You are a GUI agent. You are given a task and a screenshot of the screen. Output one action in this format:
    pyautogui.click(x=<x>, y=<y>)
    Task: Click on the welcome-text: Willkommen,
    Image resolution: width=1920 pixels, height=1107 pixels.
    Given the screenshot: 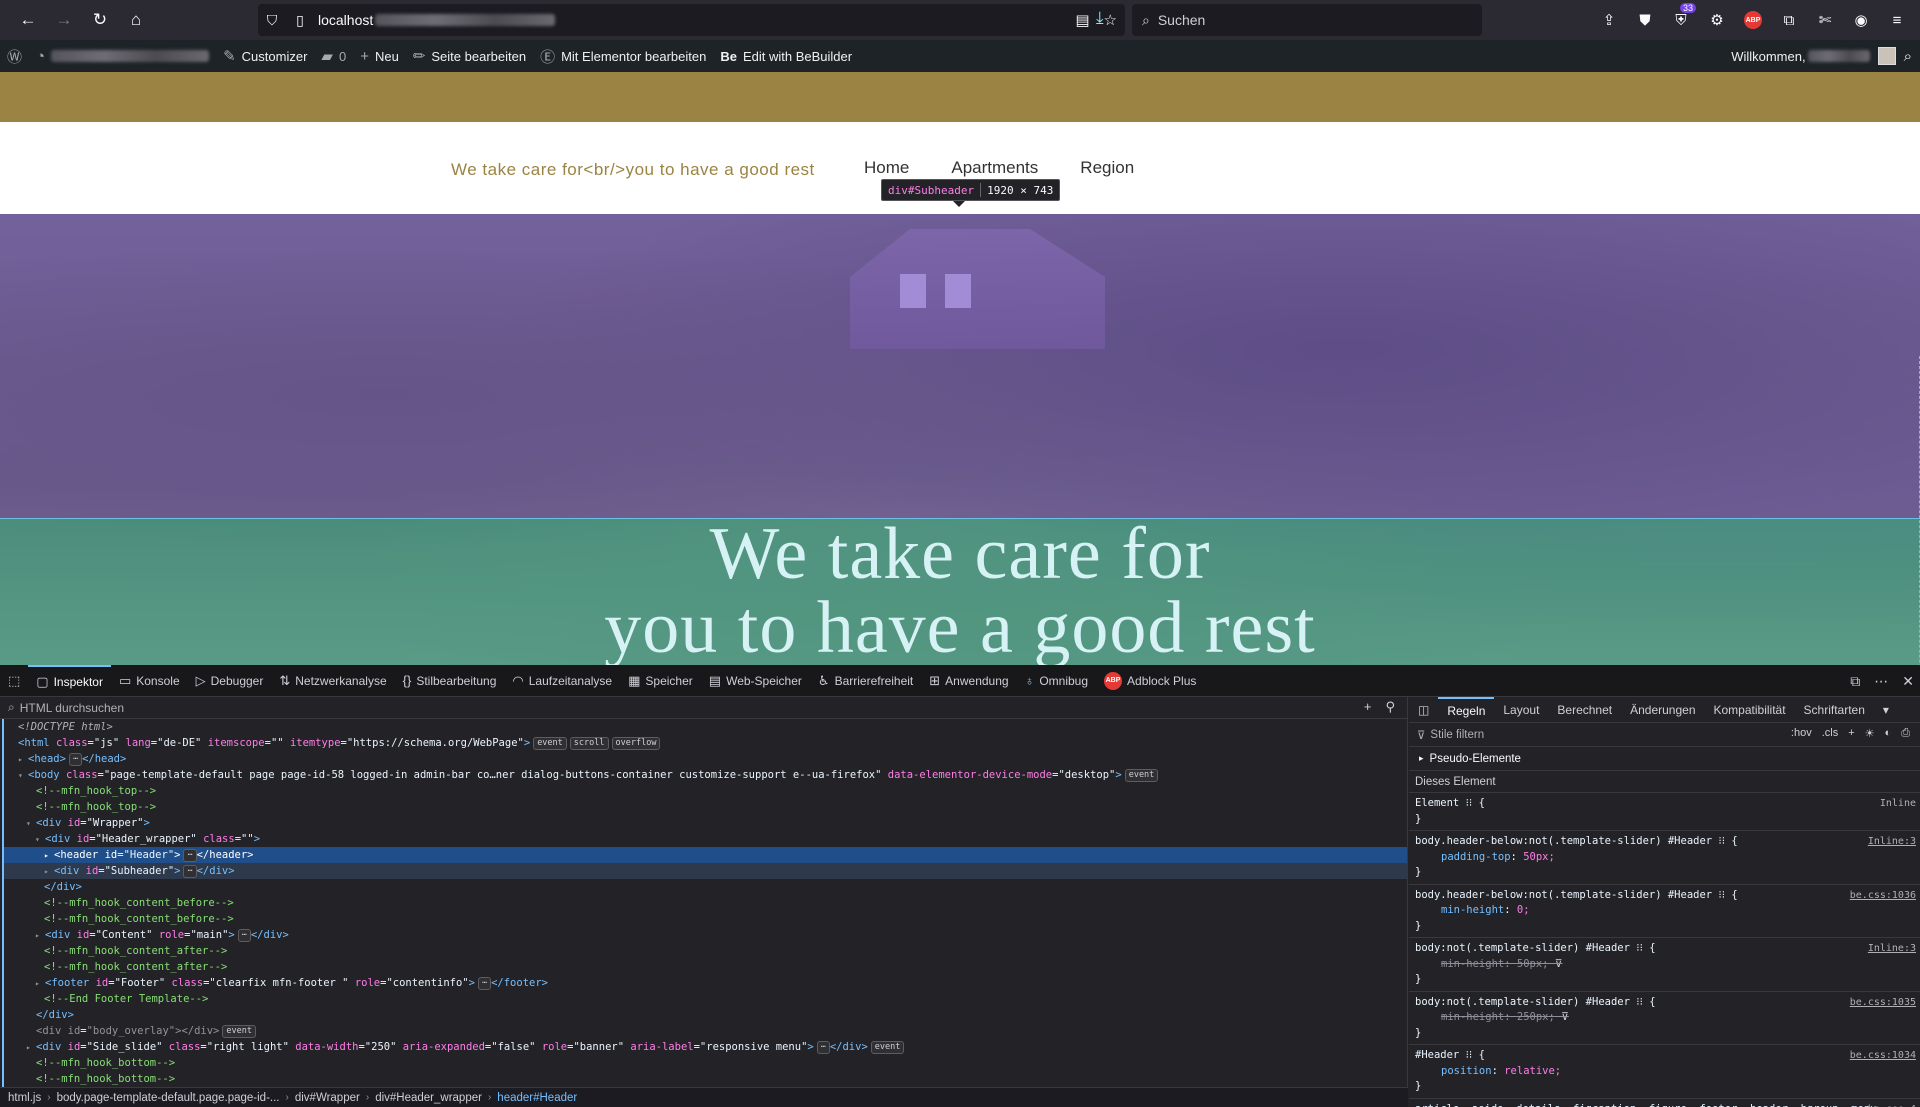 What is the action you would take?
    pyautogui.click(x=1768, y=56)
    